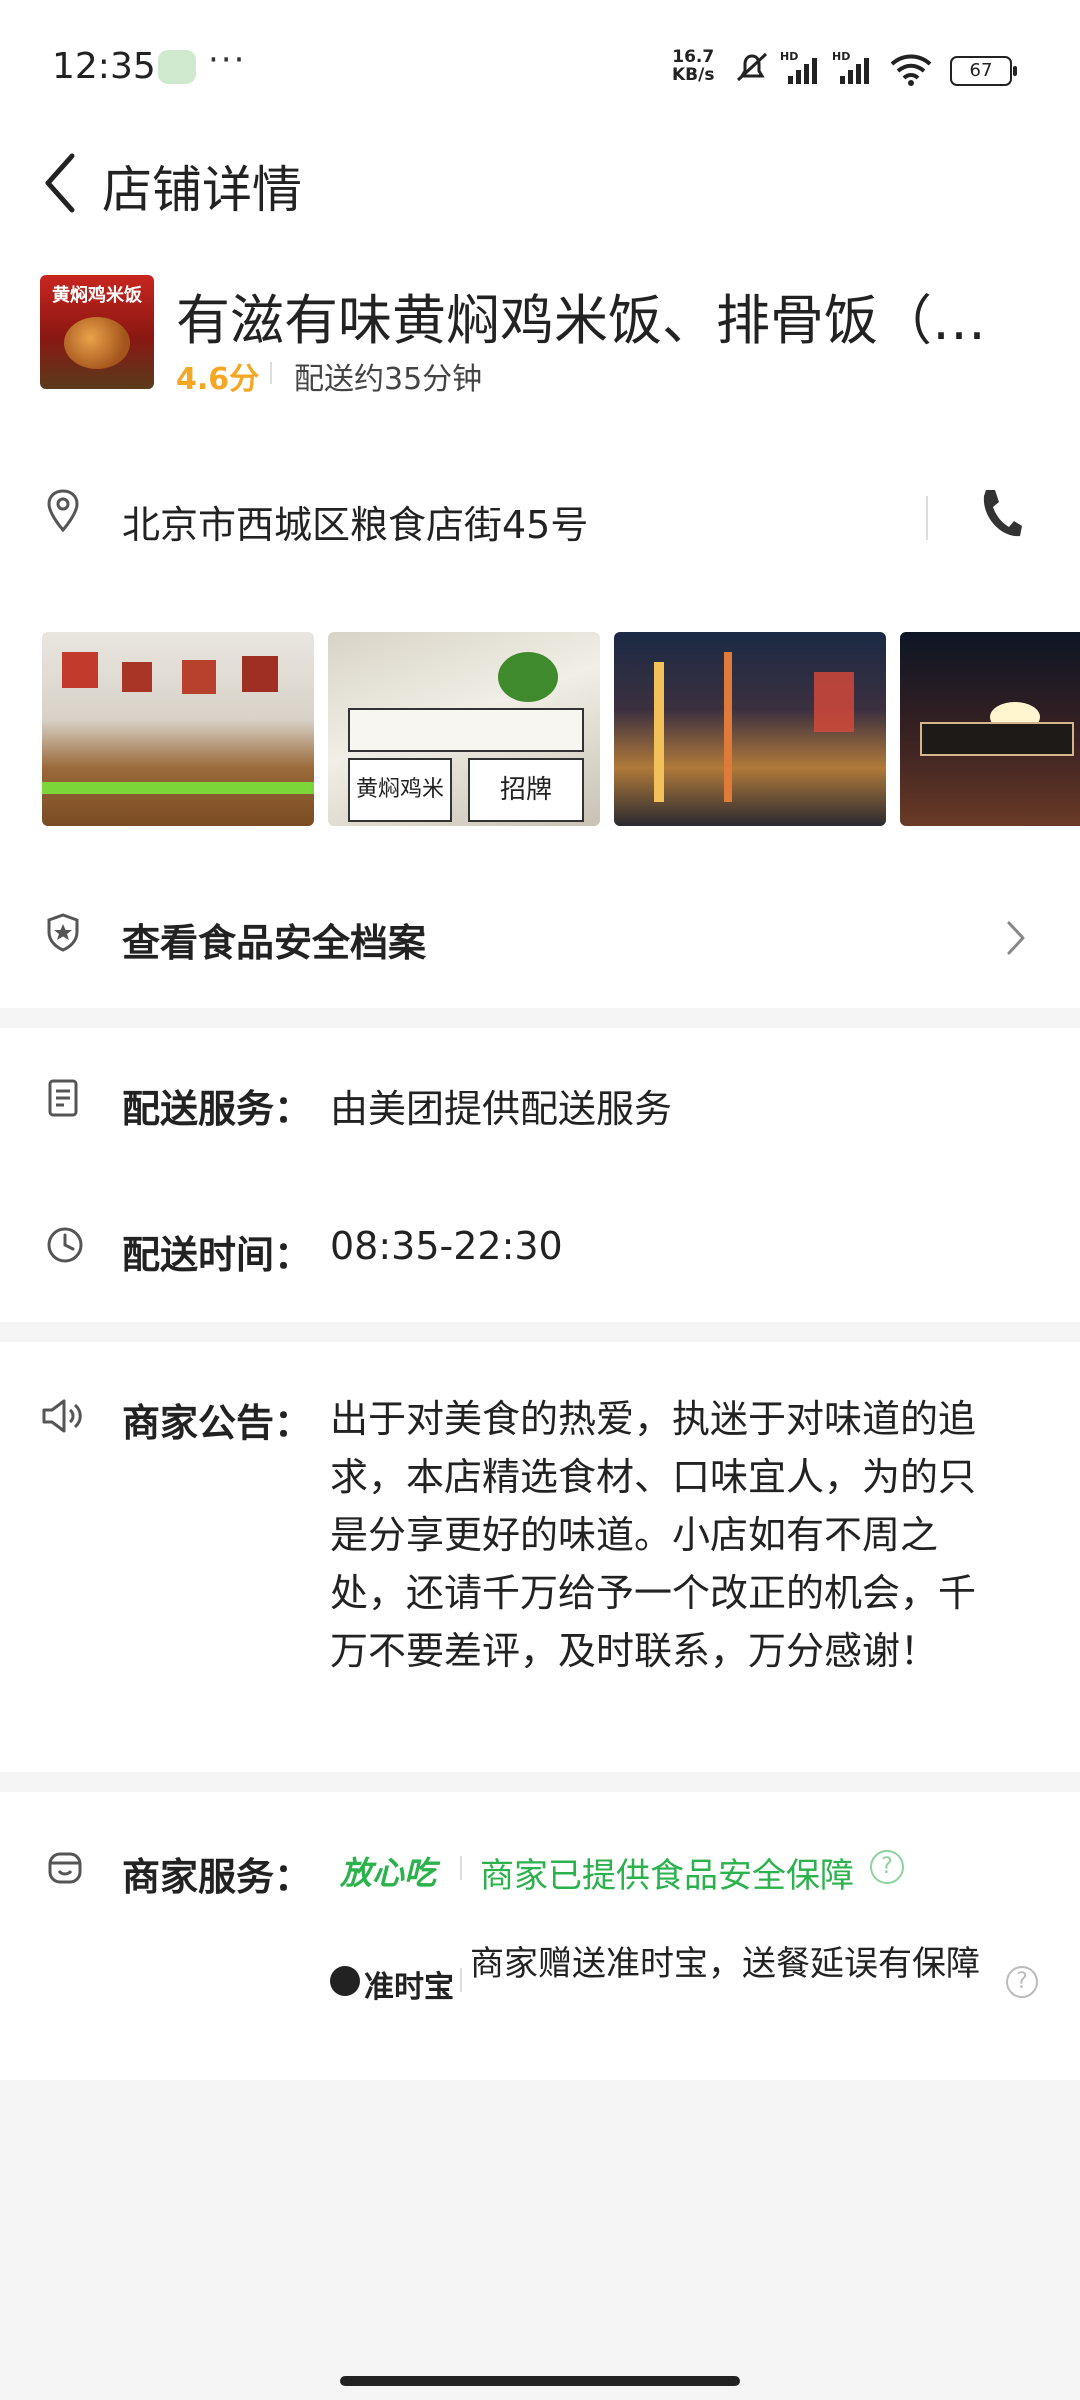 This screenshot has width=1080, height=2400. I want to click on signal-hd-icon-2: HD, so click(850, 67).